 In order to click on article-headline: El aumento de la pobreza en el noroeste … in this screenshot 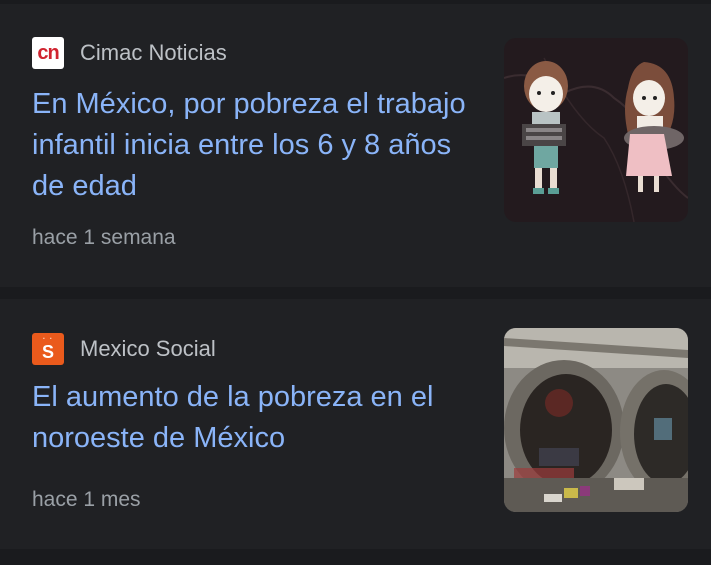, I will do `click(254, 418)`.